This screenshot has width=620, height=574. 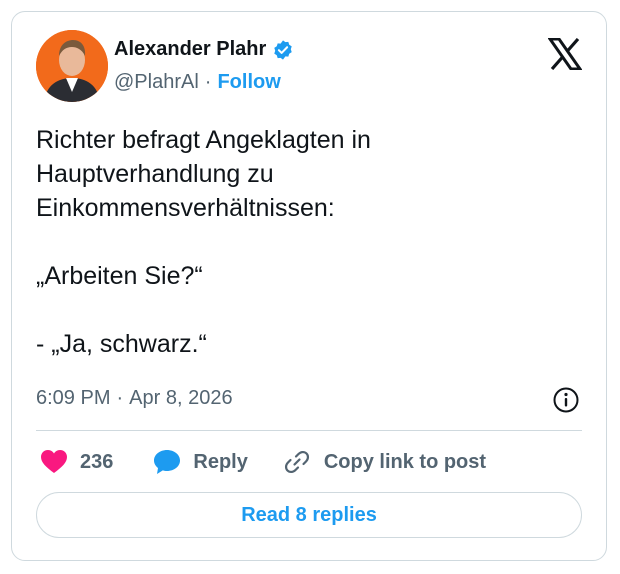 What do you see at coordinates (296, 462) in the screenshot?
I see `link-icon` at bounding box center [296, 462].